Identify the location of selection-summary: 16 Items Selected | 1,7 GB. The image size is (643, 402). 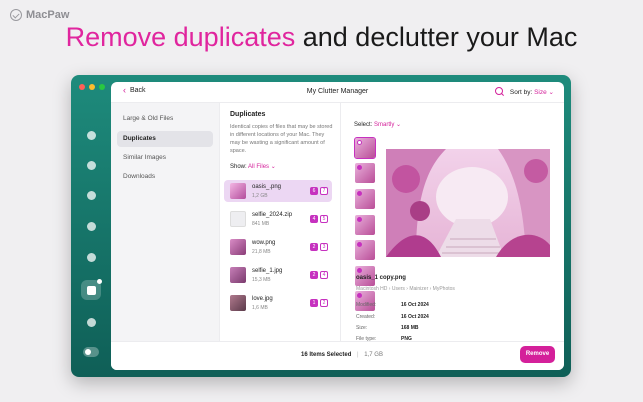
(342, 355).